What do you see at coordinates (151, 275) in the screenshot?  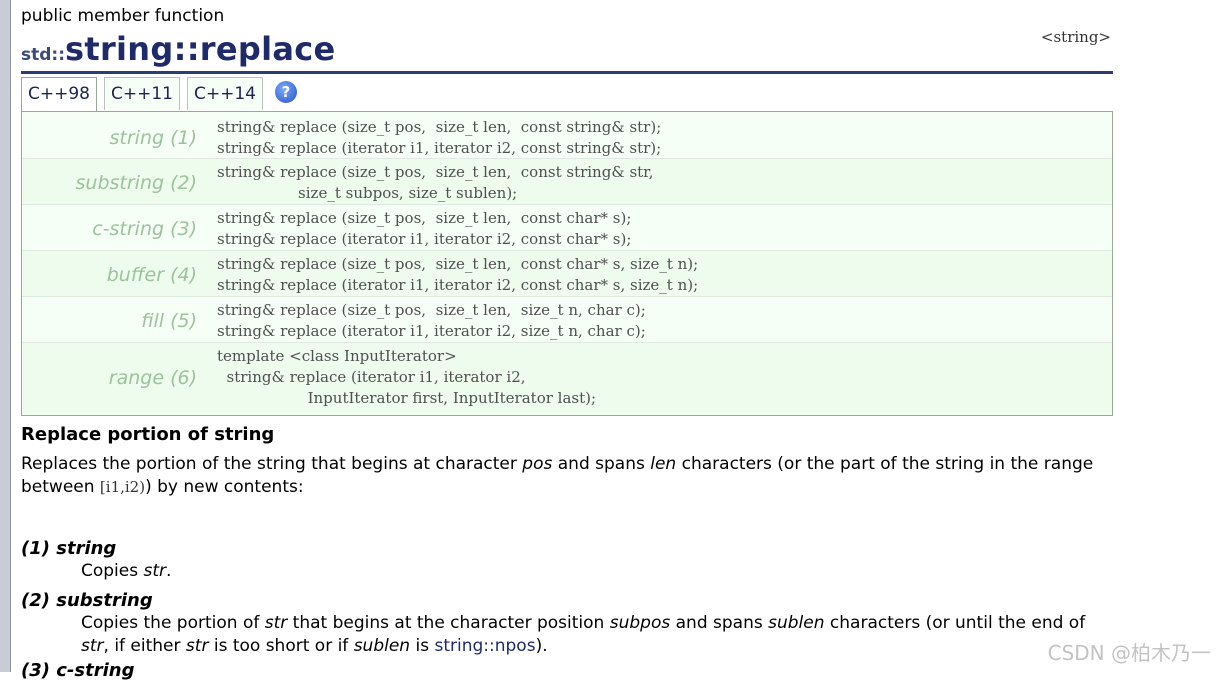 I see `prototype-label: buffer (4)` at bounding box center [151, 275].